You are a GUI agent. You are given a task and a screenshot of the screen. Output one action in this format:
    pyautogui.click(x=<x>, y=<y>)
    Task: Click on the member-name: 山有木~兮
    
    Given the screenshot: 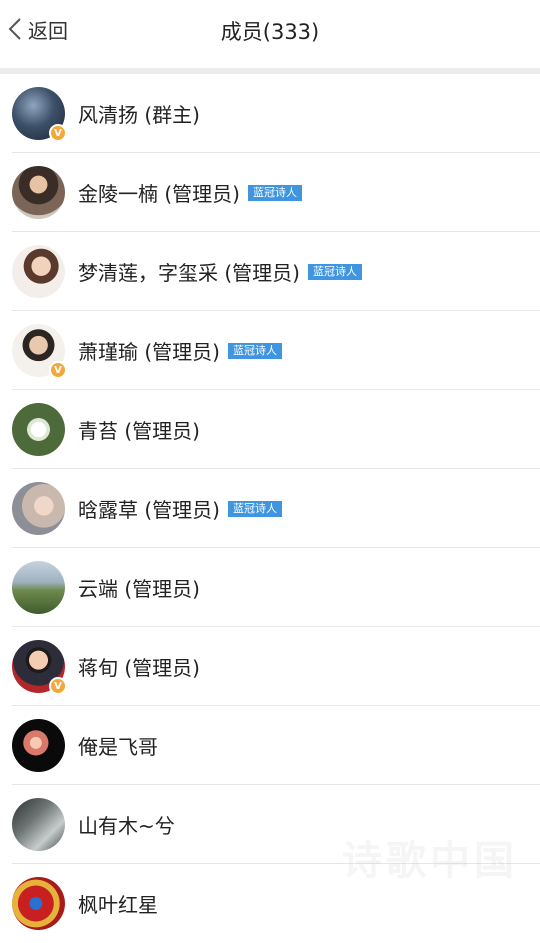 What is the action you would take?
    pyautogui.click(x=126, y=826)
    